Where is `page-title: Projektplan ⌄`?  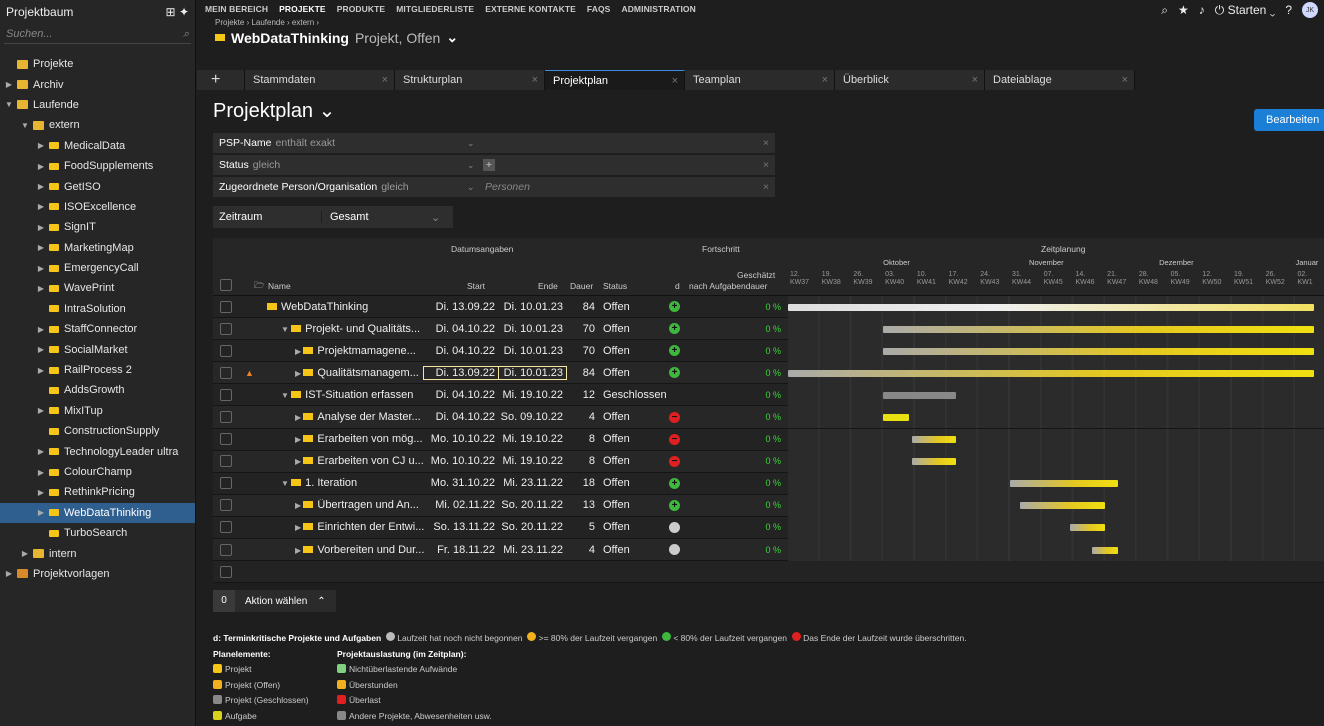 page-title: Projektplan ⌄ is located at coordinates (274, 110).